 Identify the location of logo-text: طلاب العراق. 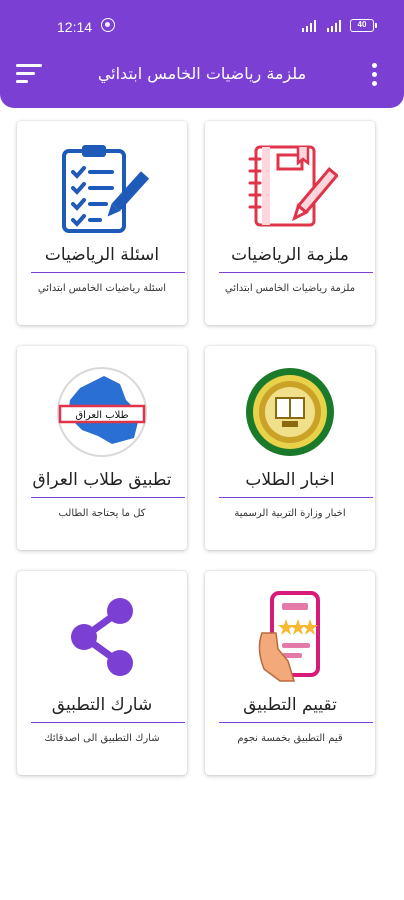
(101, 415).